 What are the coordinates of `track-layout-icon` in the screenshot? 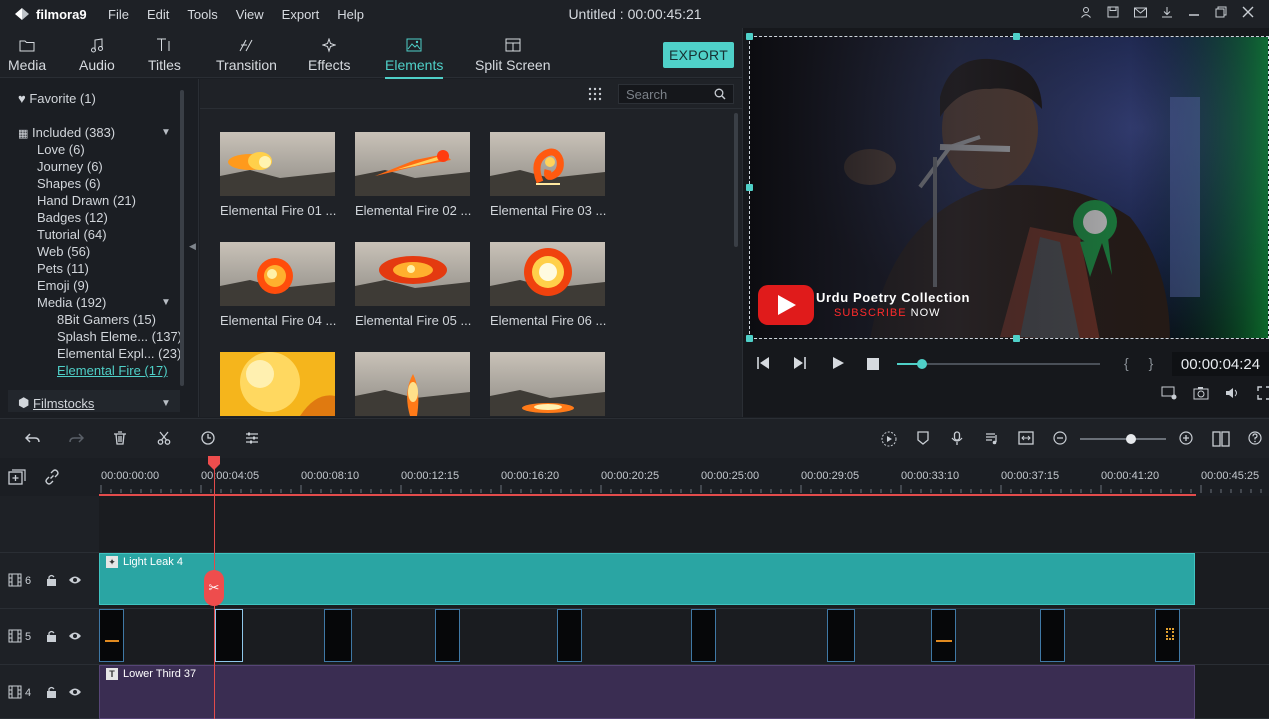 It's located at (1221, 440).